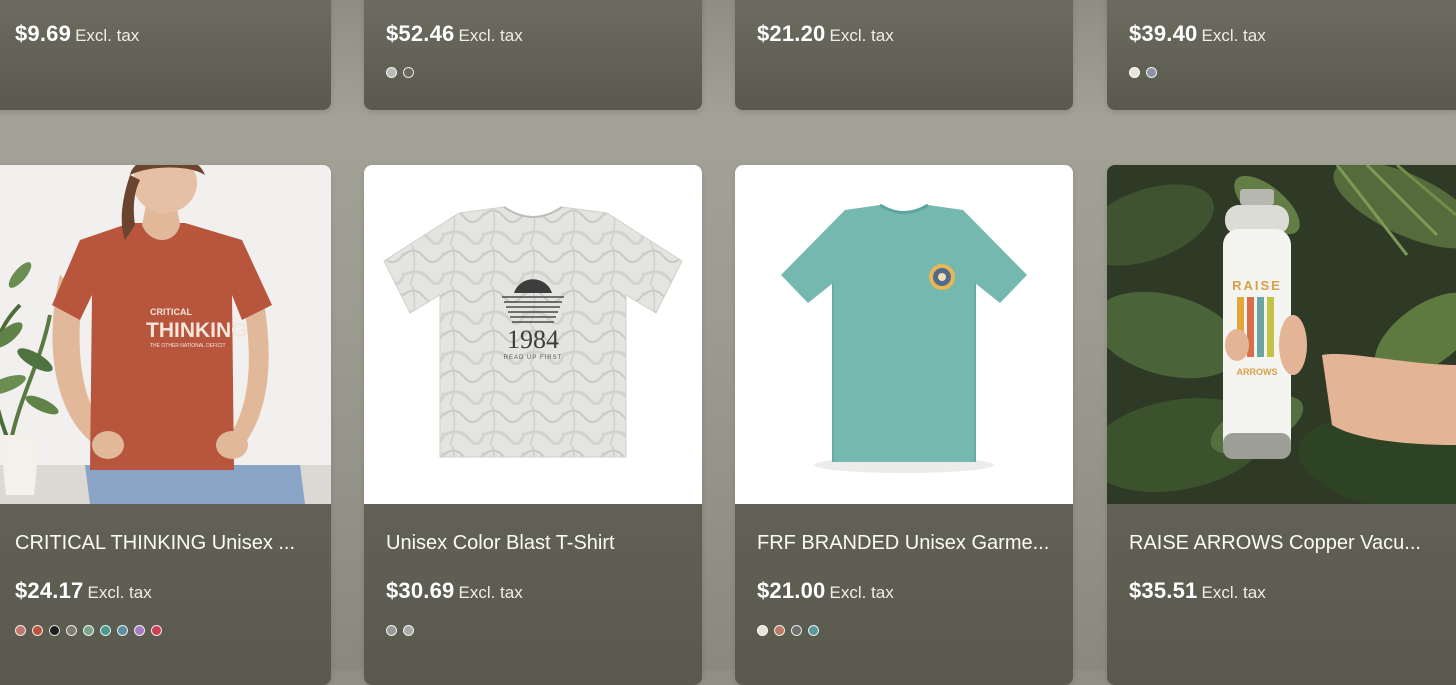 The height and width of the screenshot is (685, 1456). Describe the element at coordinates (533, 34) in the screenshot. I see `price-row: $52.46 Excl. tax` at that location.